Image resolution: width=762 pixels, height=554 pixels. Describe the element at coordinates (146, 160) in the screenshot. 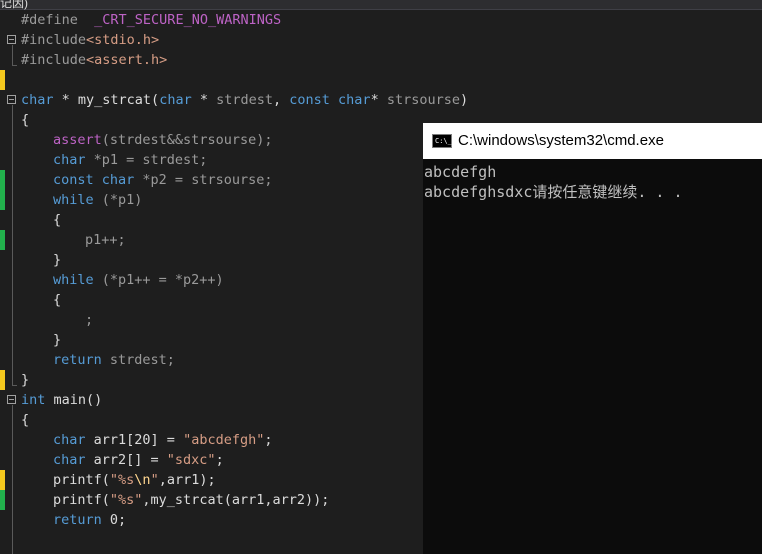

I see `code-text: *p1 = strdest;` at that location.